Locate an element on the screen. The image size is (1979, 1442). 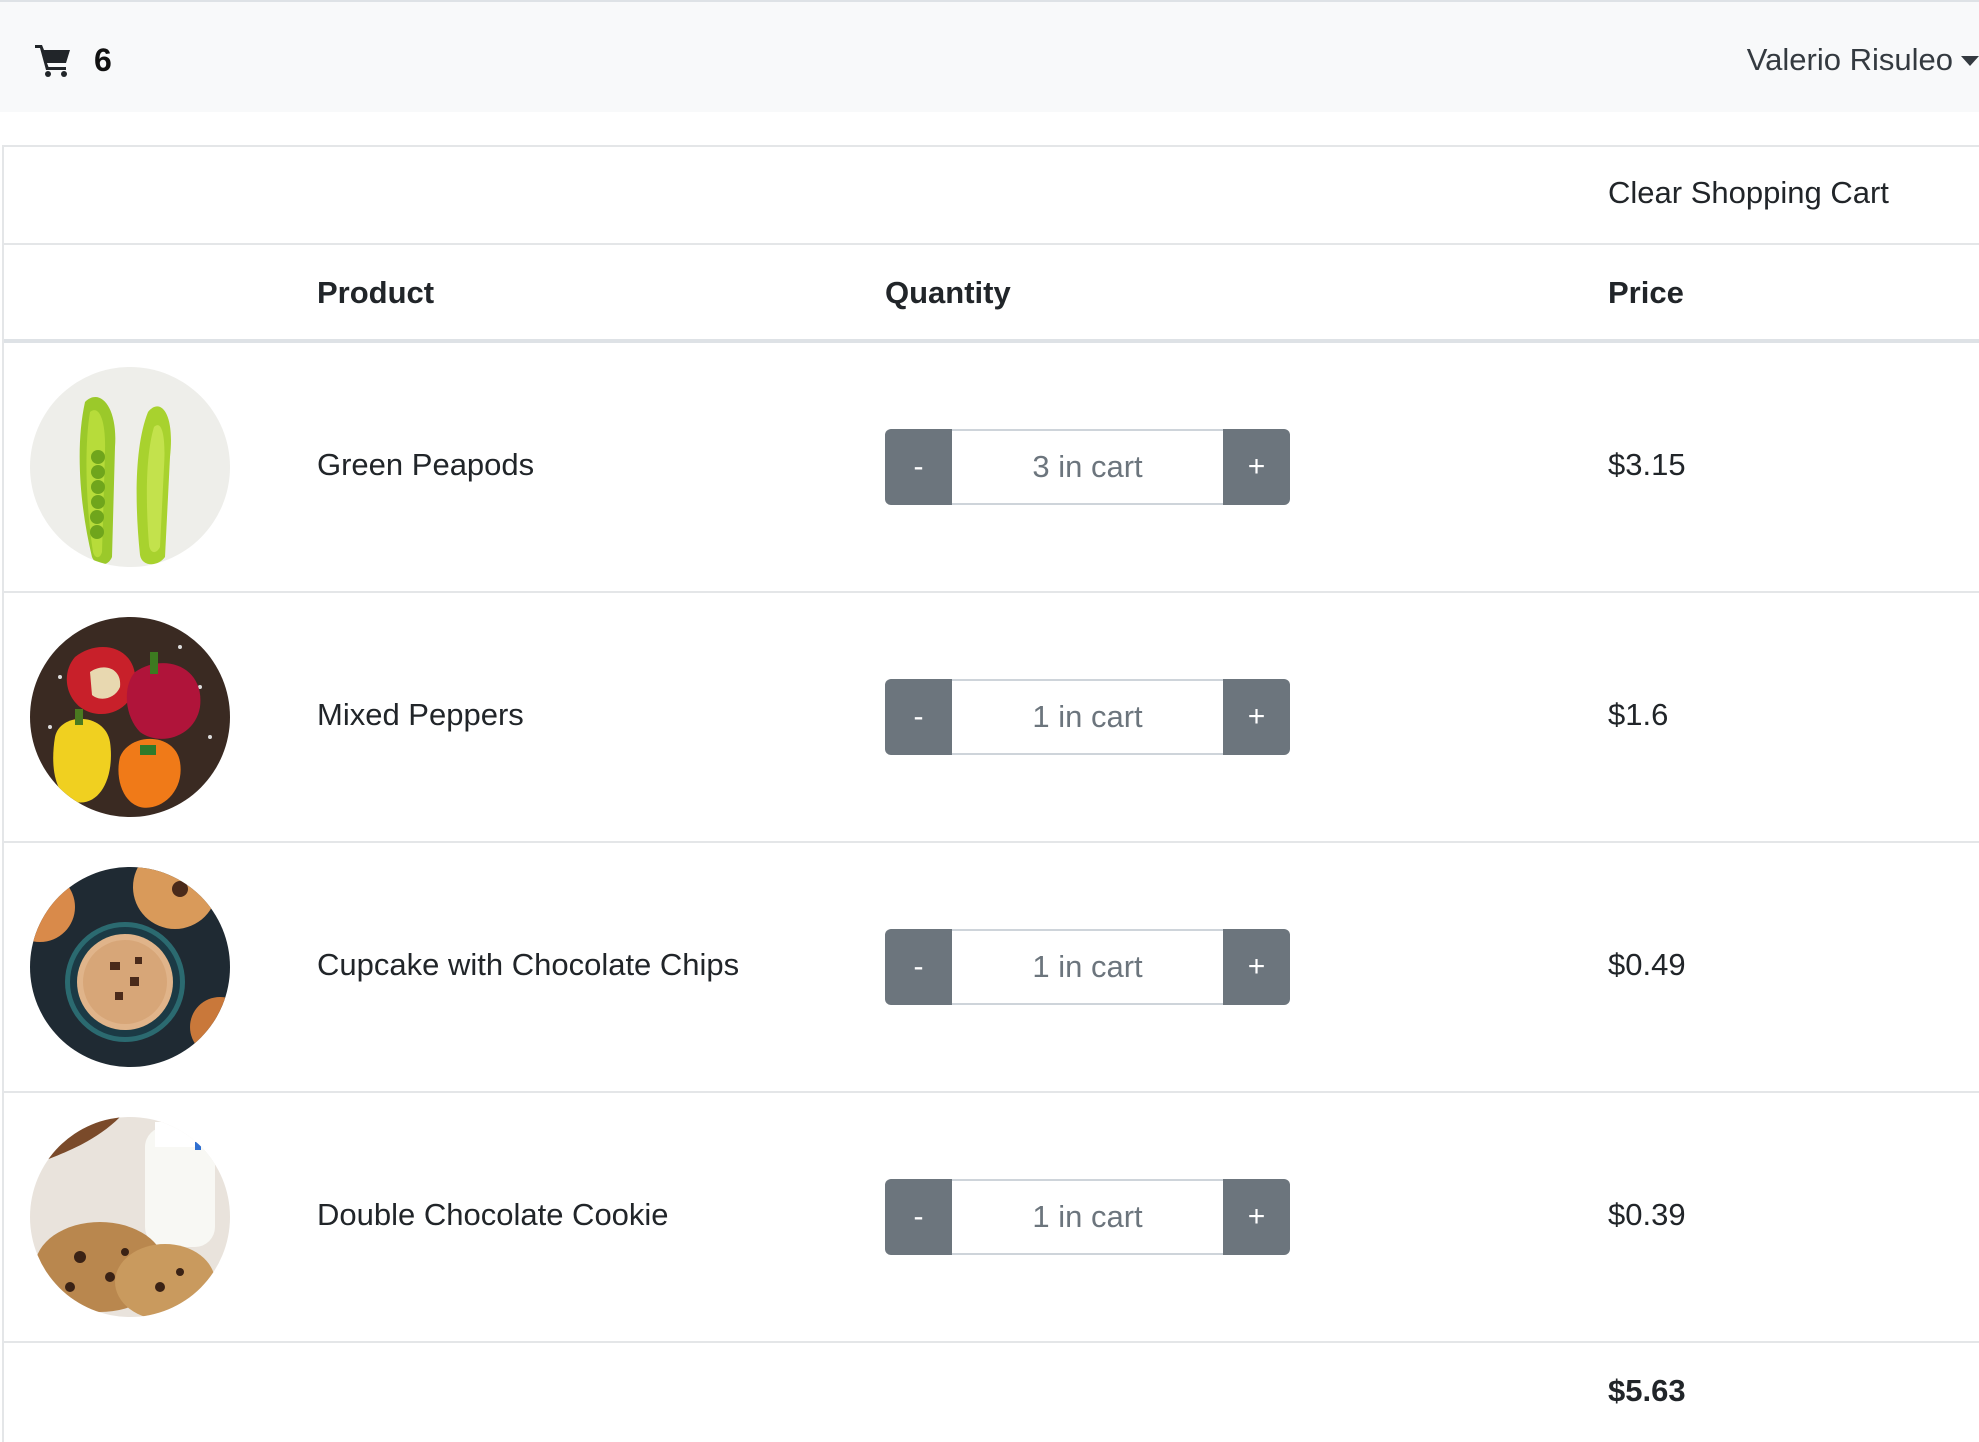
cart-count-badge: 6 is located at coordinates (103, 59).